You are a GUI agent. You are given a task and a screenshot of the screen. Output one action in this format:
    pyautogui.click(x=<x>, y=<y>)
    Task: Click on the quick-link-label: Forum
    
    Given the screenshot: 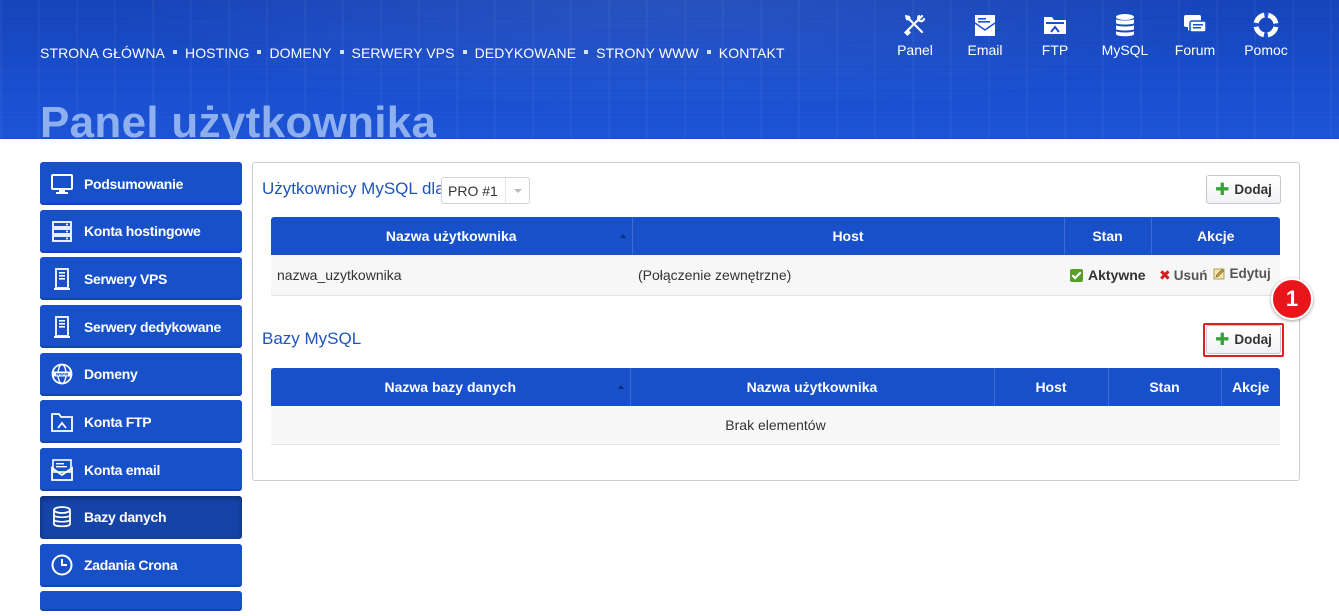 What is the action you would take?
    pyautogui.click(x=1195, y=50)
    